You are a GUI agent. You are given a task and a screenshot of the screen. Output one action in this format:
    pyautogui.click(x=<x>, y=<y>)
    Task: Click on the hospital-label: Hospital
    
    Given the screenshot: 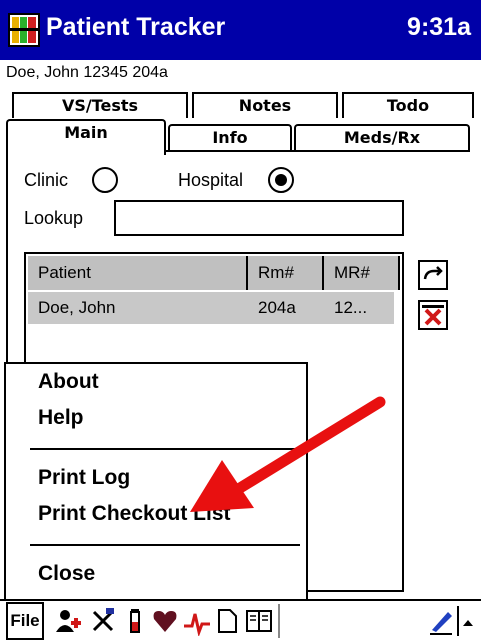 What is the action you would take?
    pyautogui.click(x=211, y=180)
    